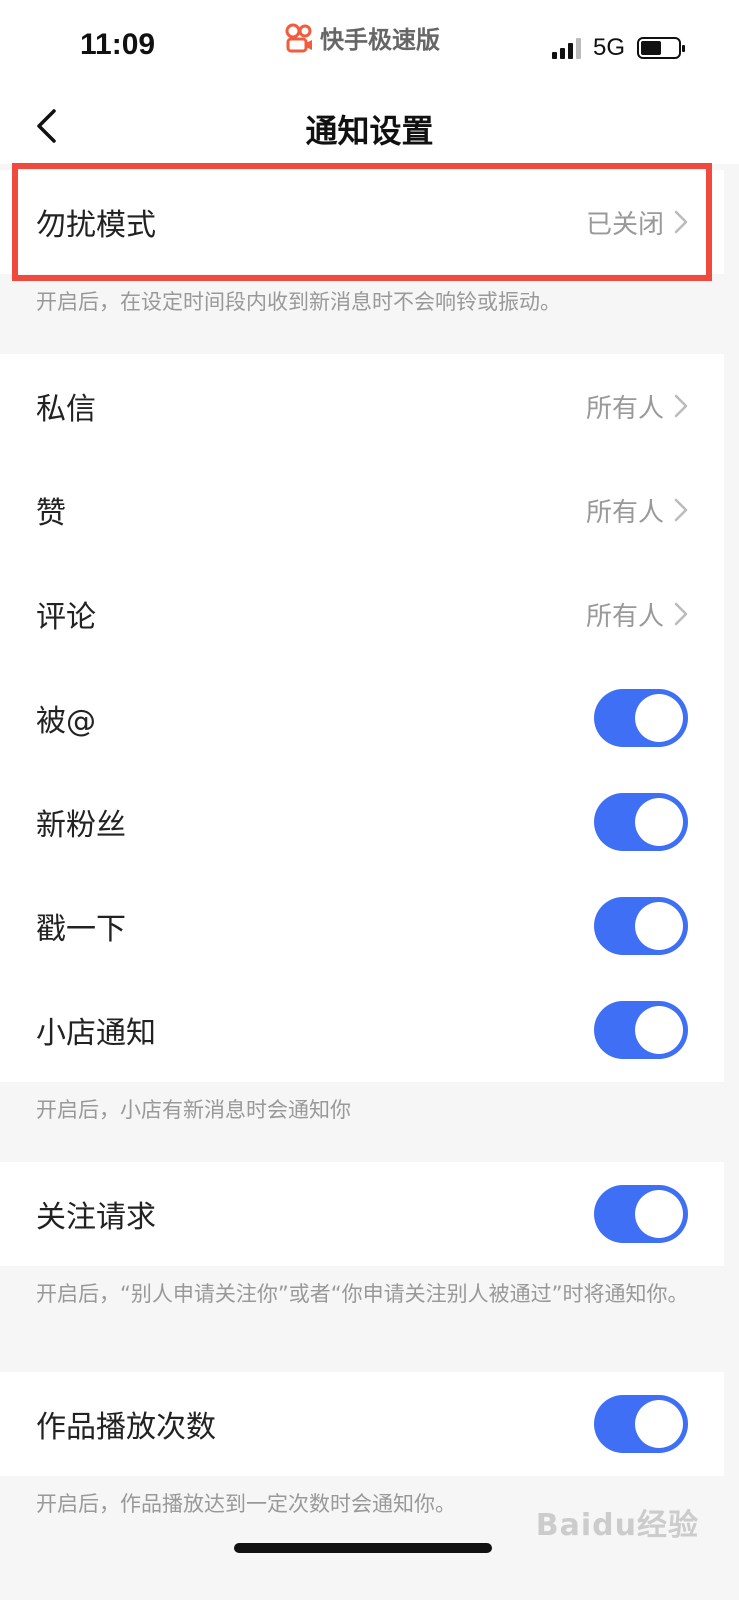  Describe the element at coordinates (362, 1294) in the screenshot. I see `follow-request-note: 开启后，“别人申请关注你”或者“你申请关注别人被通过”时将通知你。` at that location.